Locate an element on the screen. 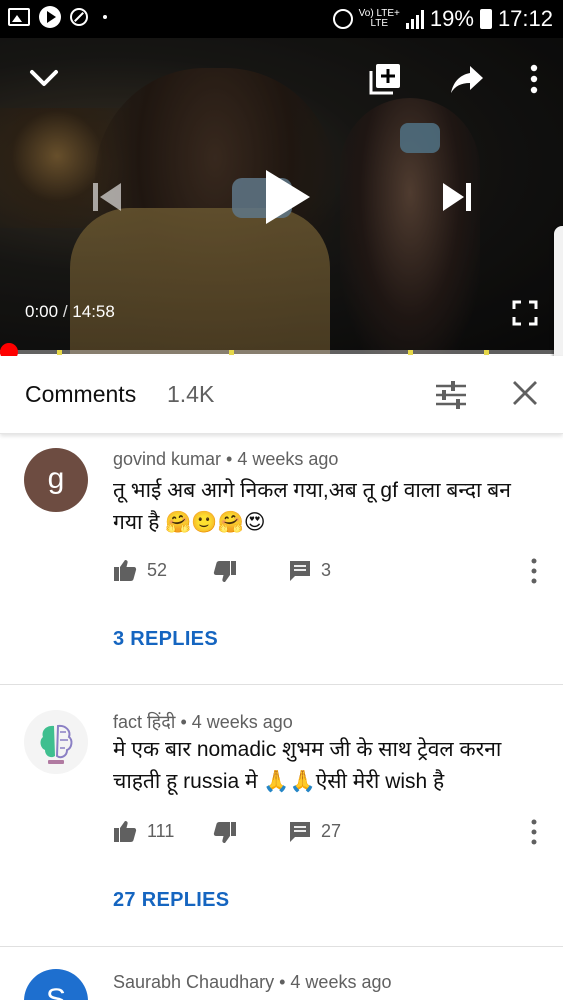 This screenshot has width=563, height=1000. comments-header: Comments 1.4K is located at coordinates (281, 395).